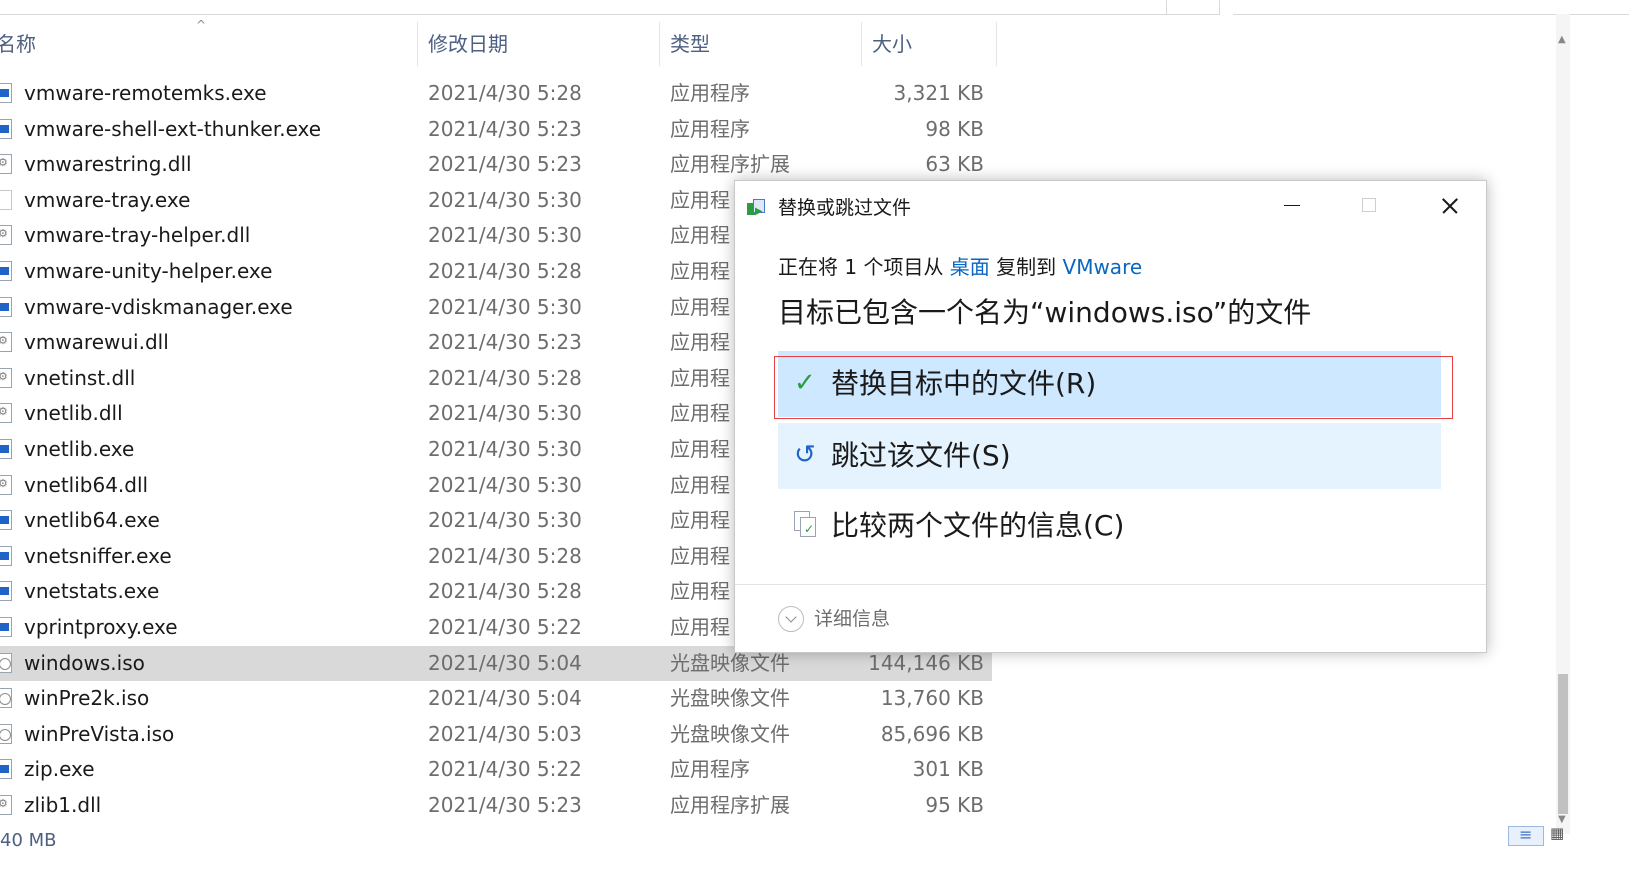 Image resolution: width=1629 pixels, height=874 pixels. What do you see at coordinates (1109, 384) in the screenshot?
I see `replace-file-option: ✓ 替换目标中的文件(R)` at bounding box center [1109, 384].